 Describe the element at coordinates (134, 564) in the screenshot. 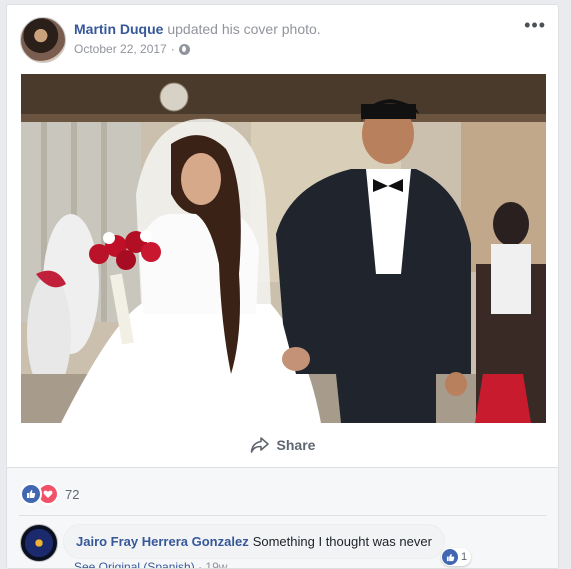

I see `see-original-link: See Original (Spanish)` at that location.